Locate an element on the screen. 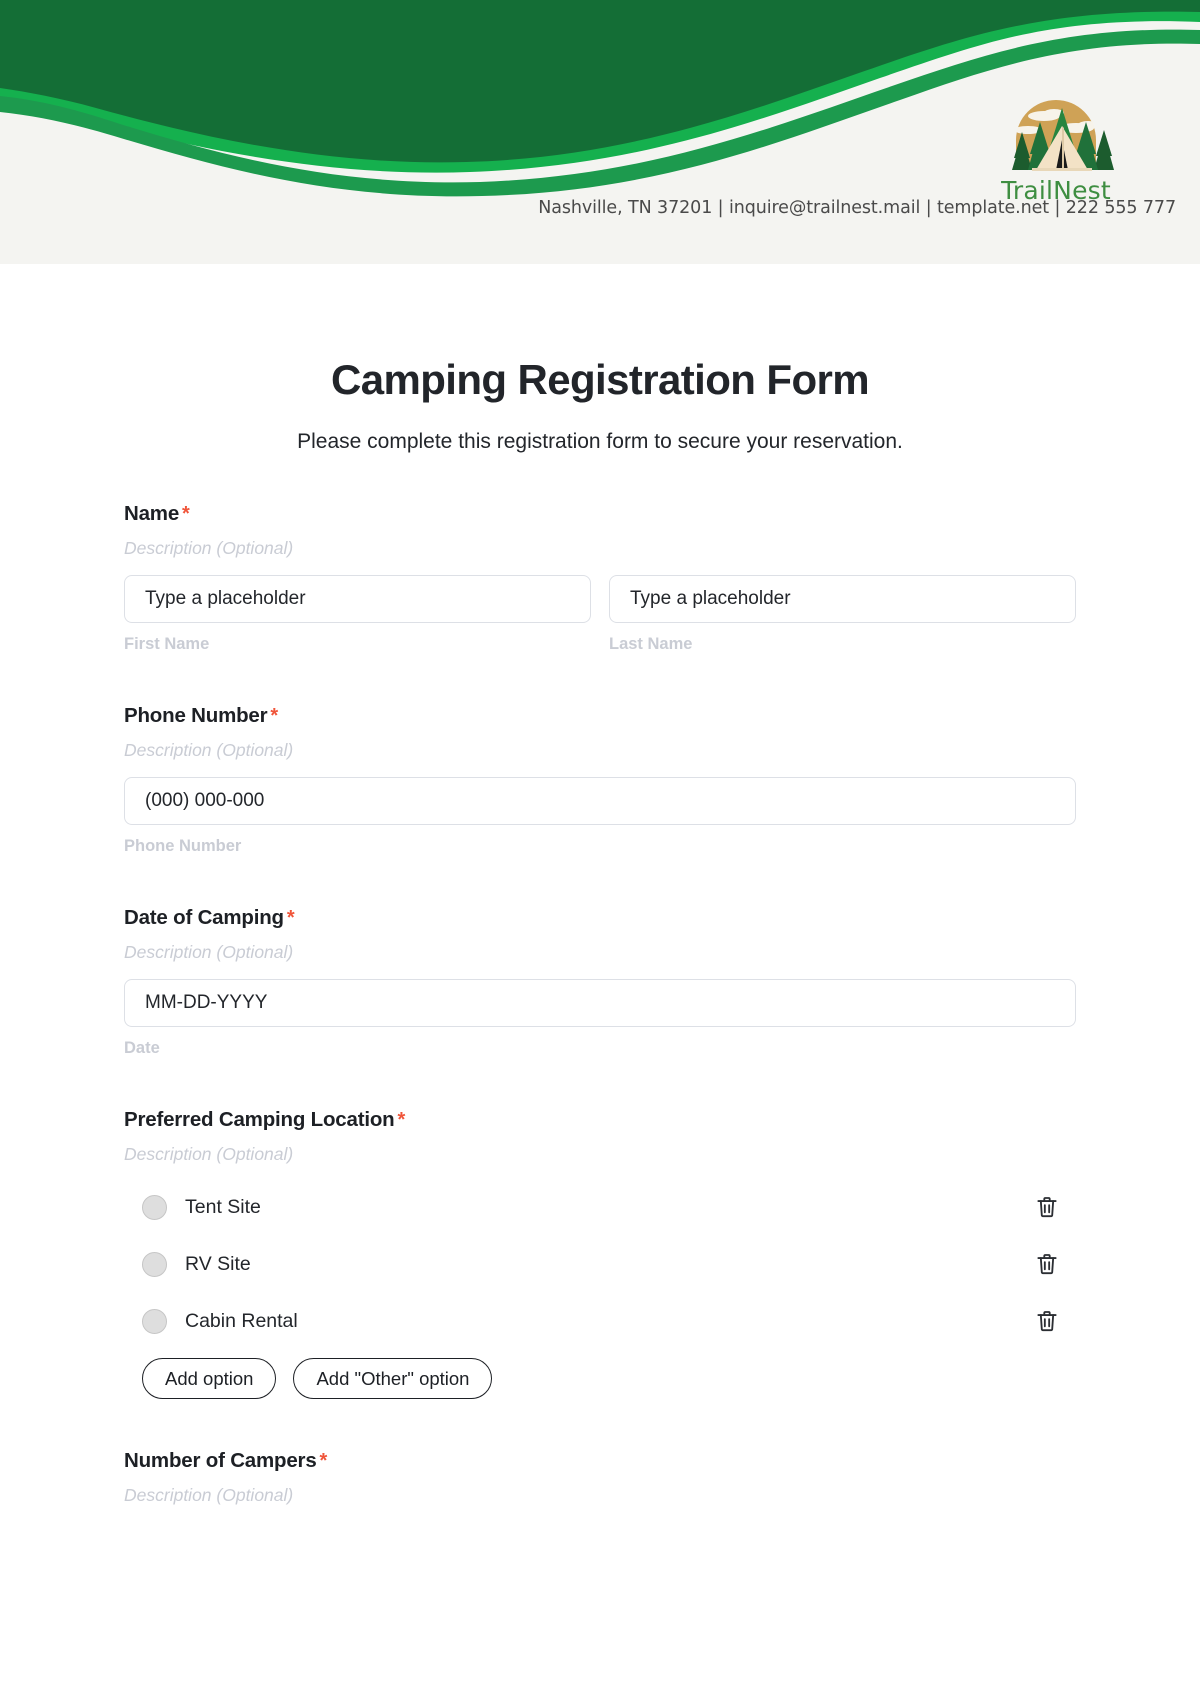  field-description-location: Description (Optional) is located at coordinates (209, 1154).